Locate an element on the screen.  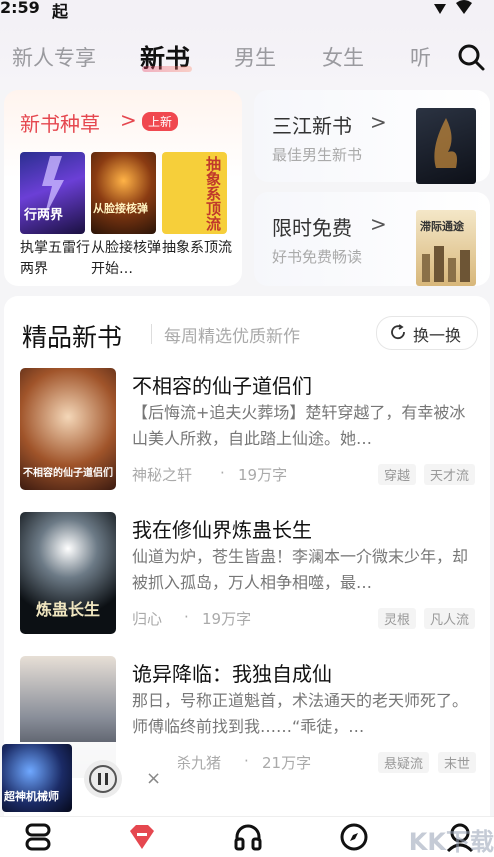
sanjiang-subtitle: 最佳男生新书 is located at coordinates (317, 155).